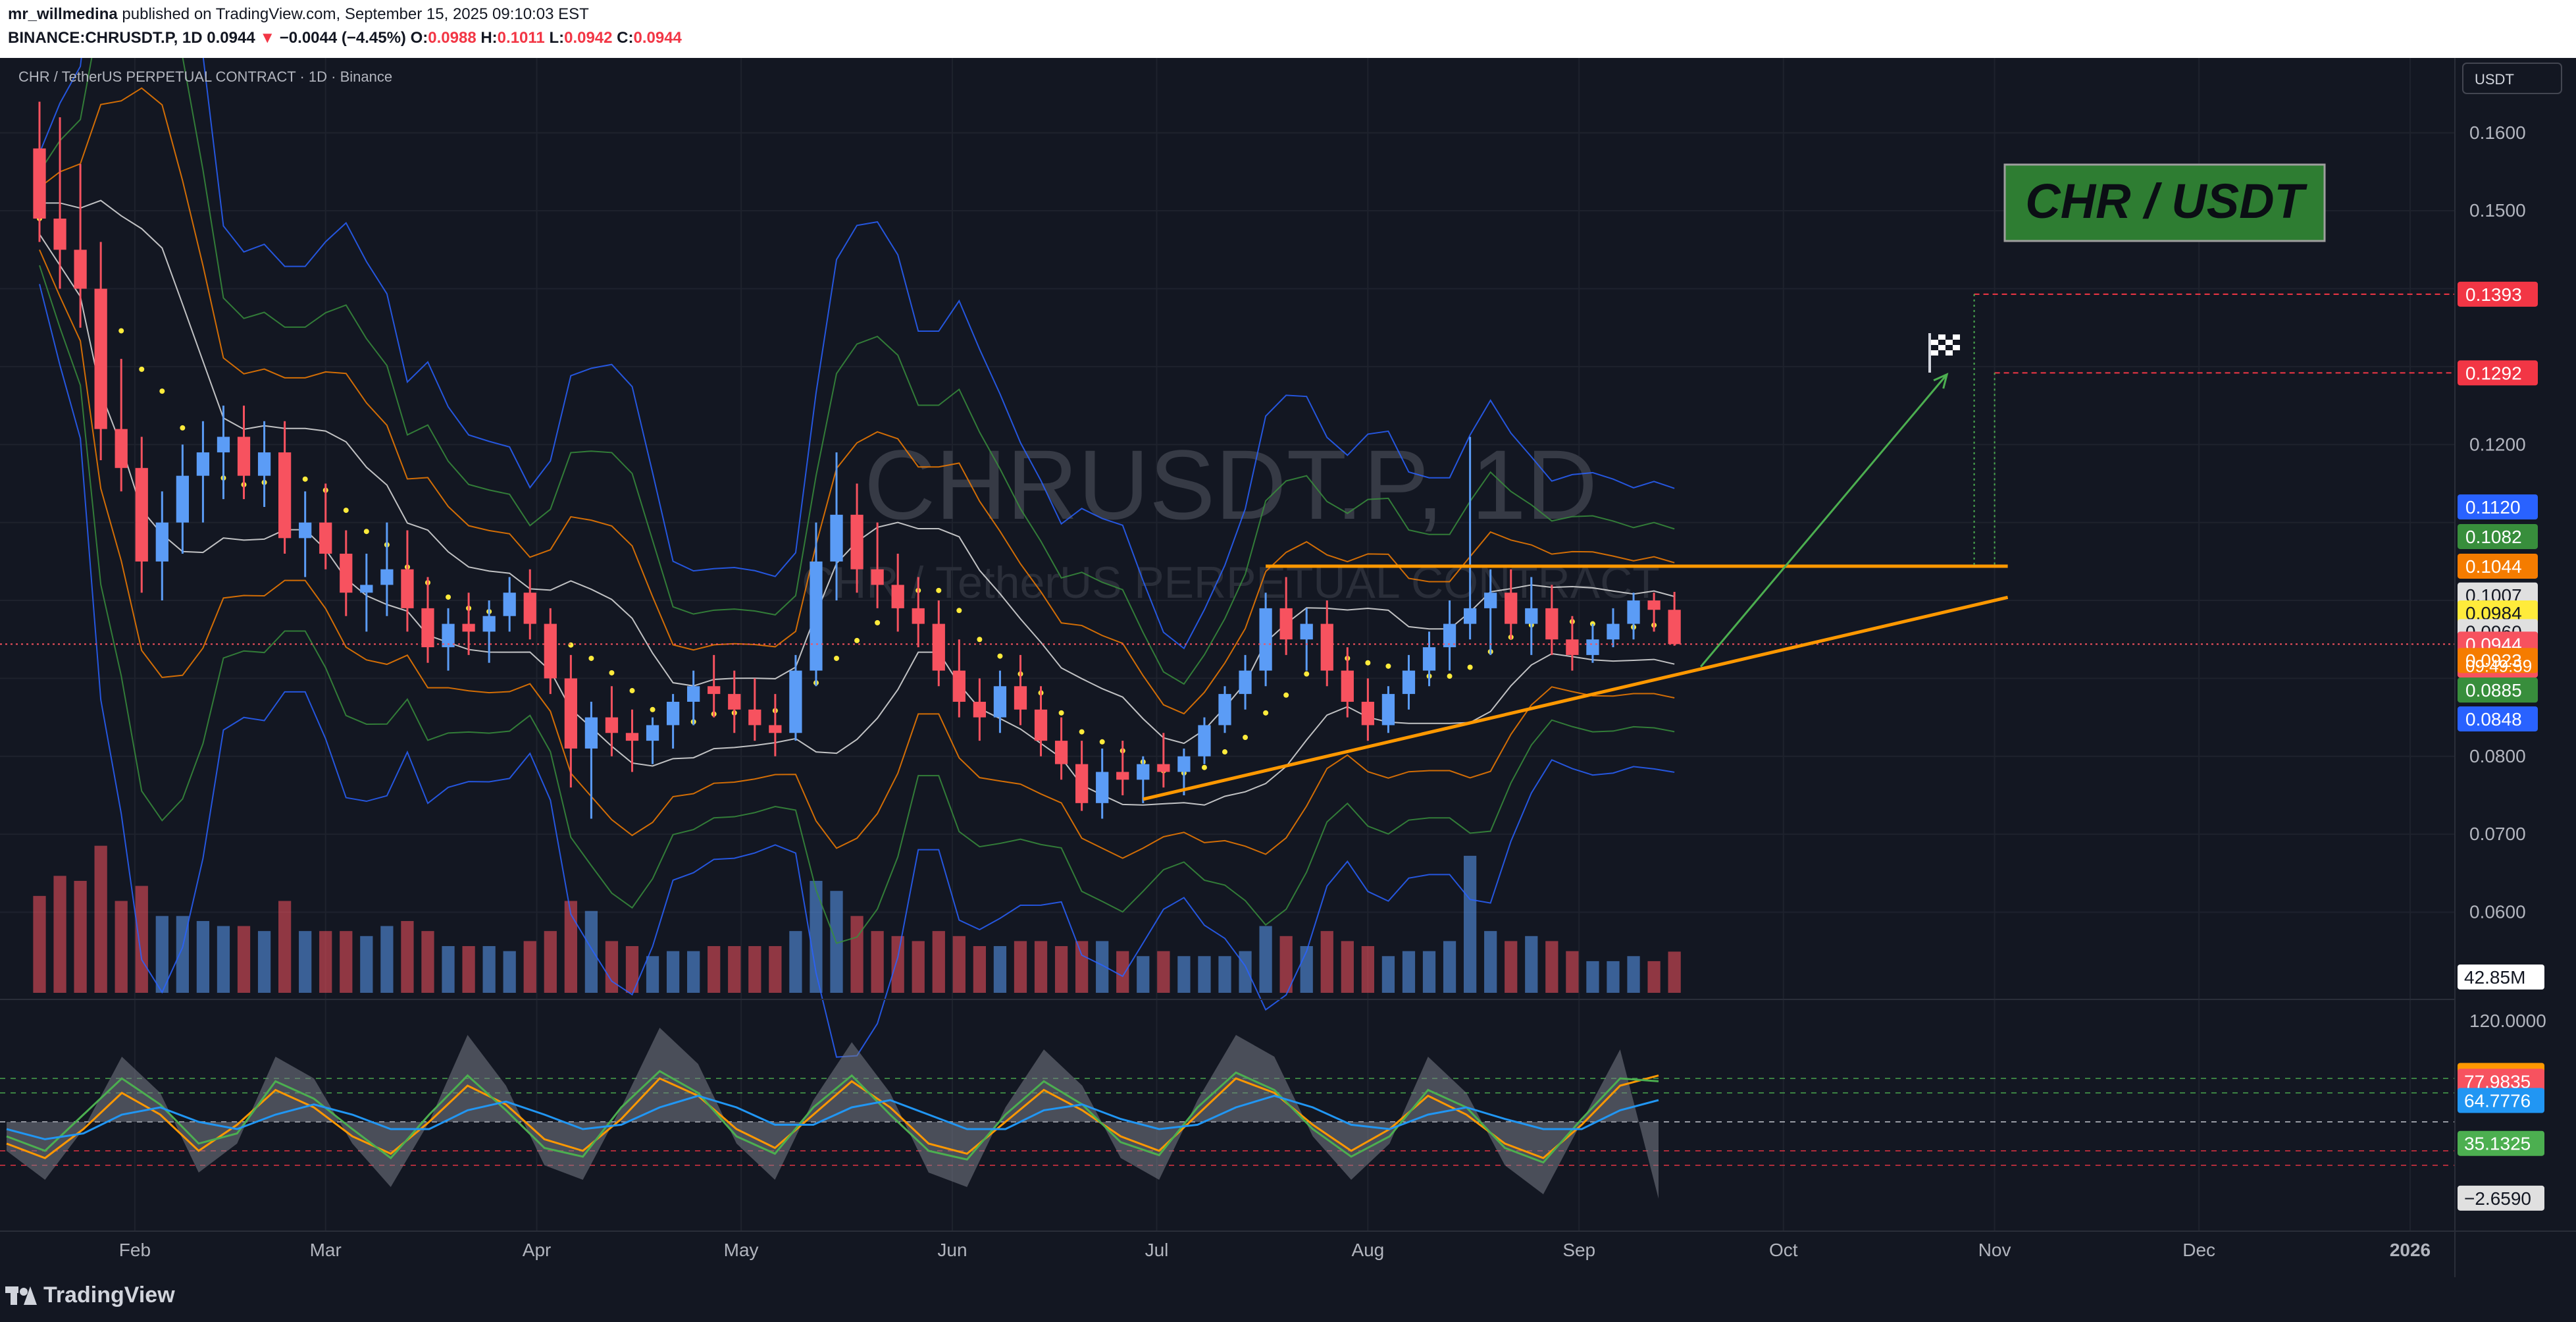 The width and height of the screenshot is (2576, 1322). Describe the element at coordinates (135, 1250) in the screenshot. I see `time-tick-label: Feb` at that location.